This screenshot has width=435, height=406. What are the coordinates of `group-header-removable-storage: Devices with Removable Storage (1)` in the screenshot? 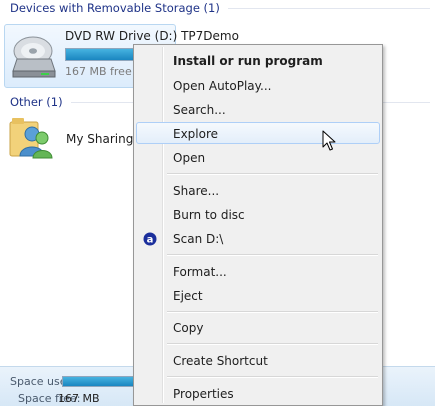 It's located at (220, 8).